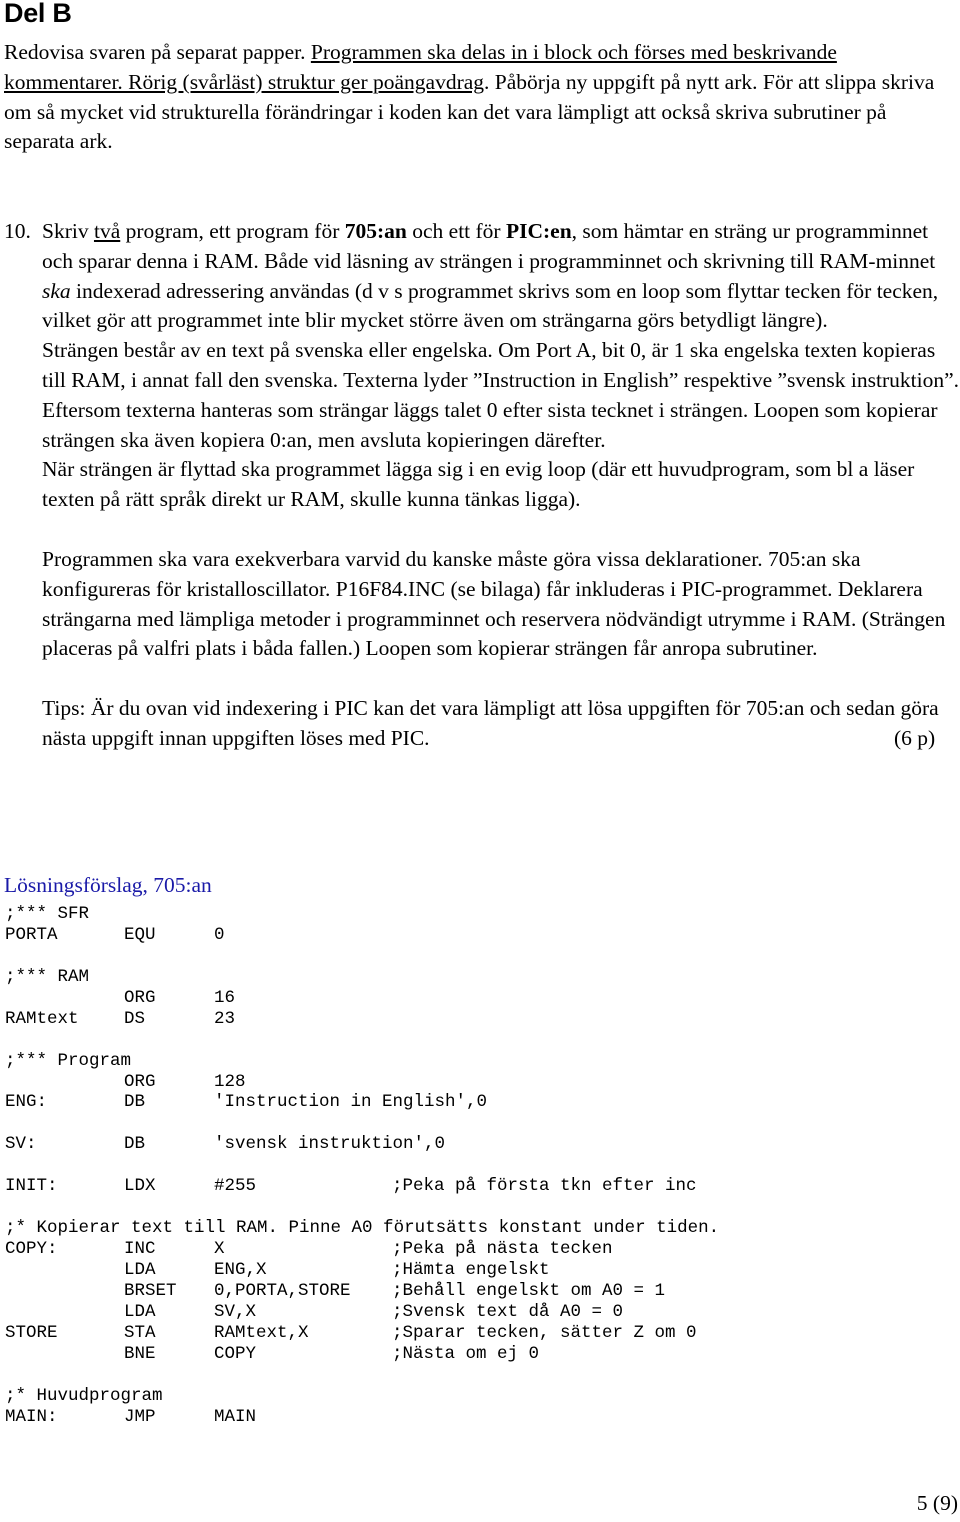 The height and width of the screenshot is (1522, 960). Describe the element at coordinates (84, 1395) in the screenshot. I see `code-comment: ;* Huvudprogram` at that location.